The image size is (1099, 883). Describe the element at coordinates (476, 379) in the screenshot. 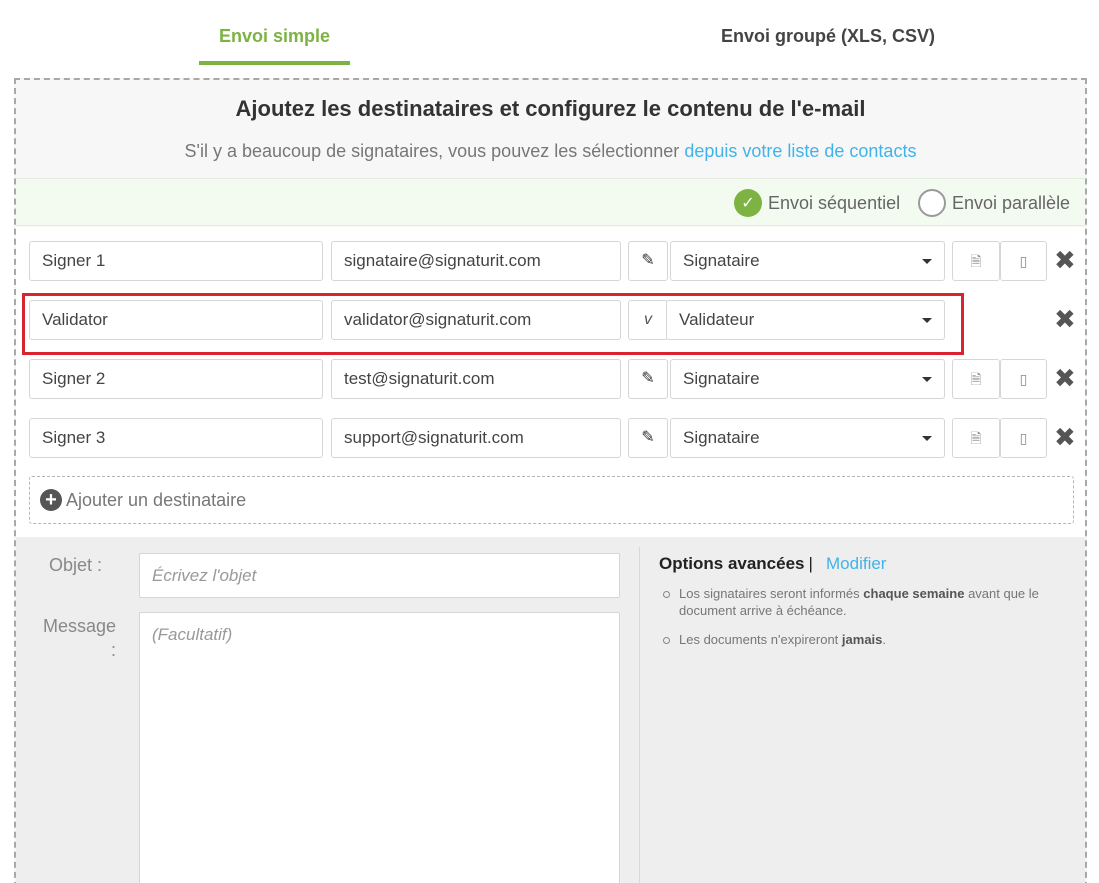

I see `recipient-email-input: test@signaturit.com` at that location.